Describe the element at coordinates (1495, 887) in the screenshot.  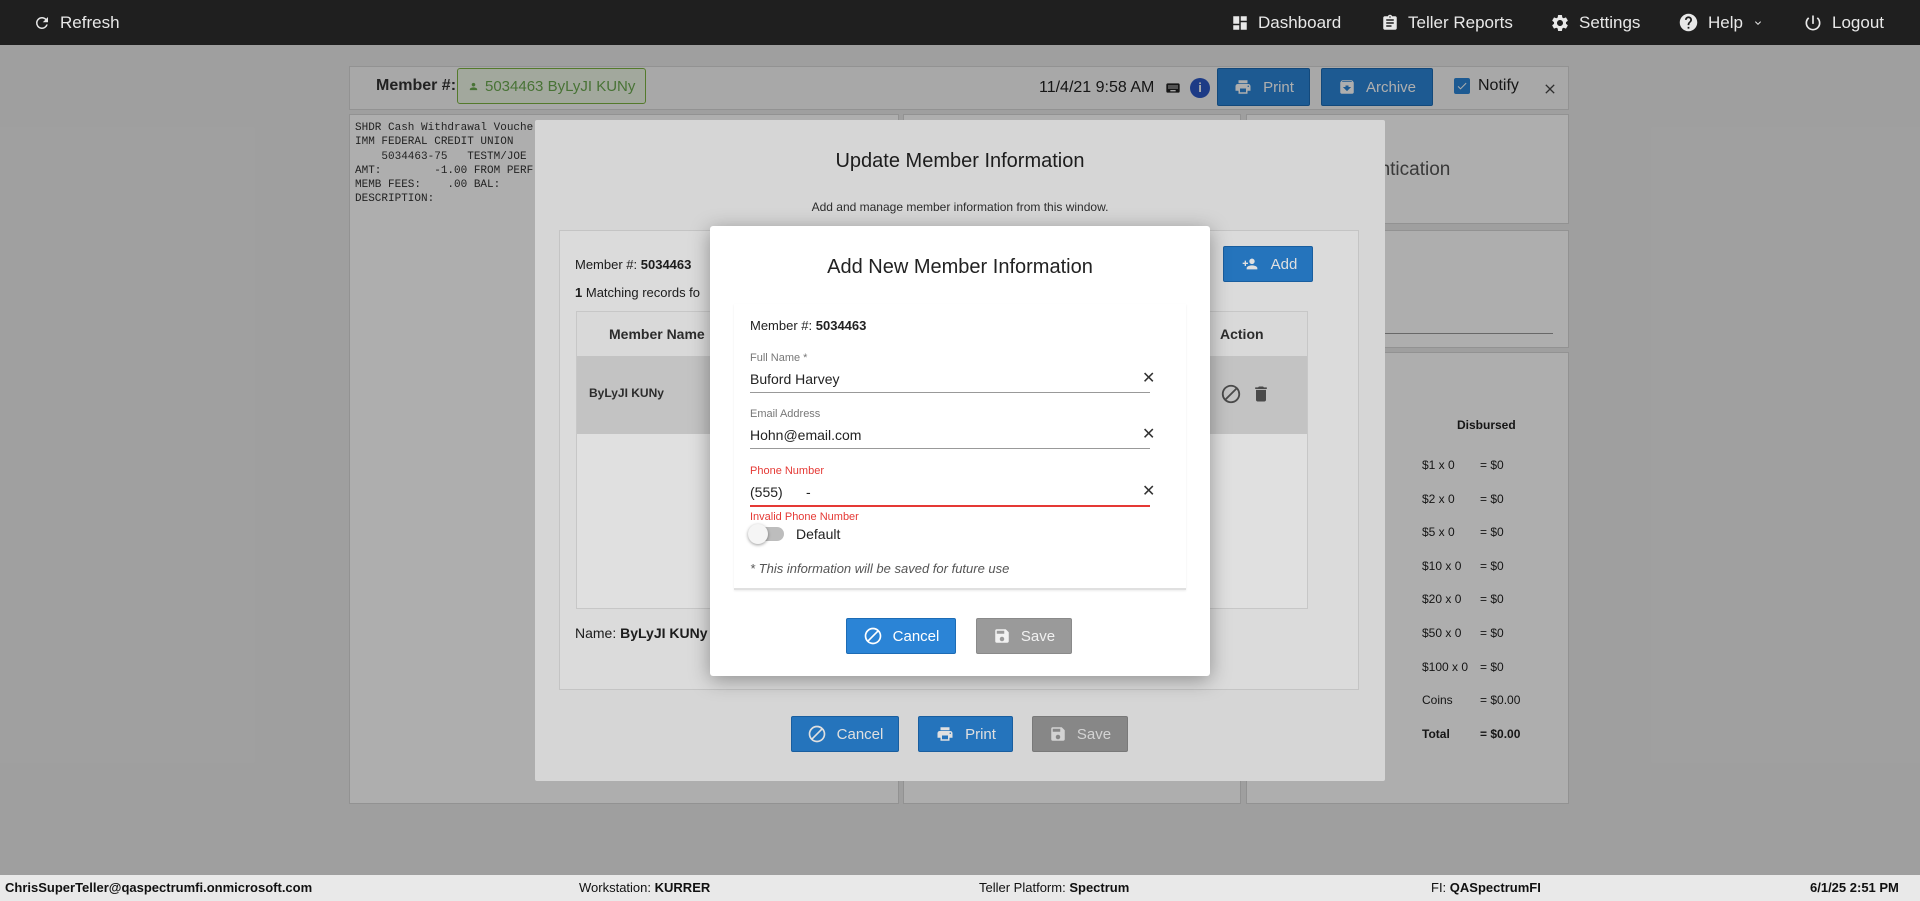
I see `fi-value: QASpectrumFI` at that location.